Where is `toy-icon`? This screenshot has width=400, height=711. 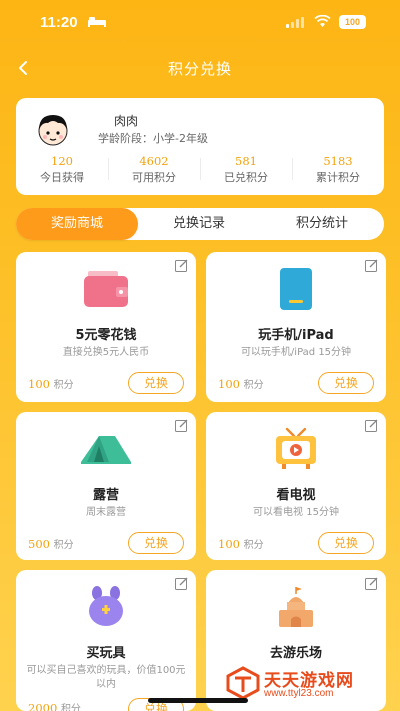
toy-icon is located at coordinates (106, 607).